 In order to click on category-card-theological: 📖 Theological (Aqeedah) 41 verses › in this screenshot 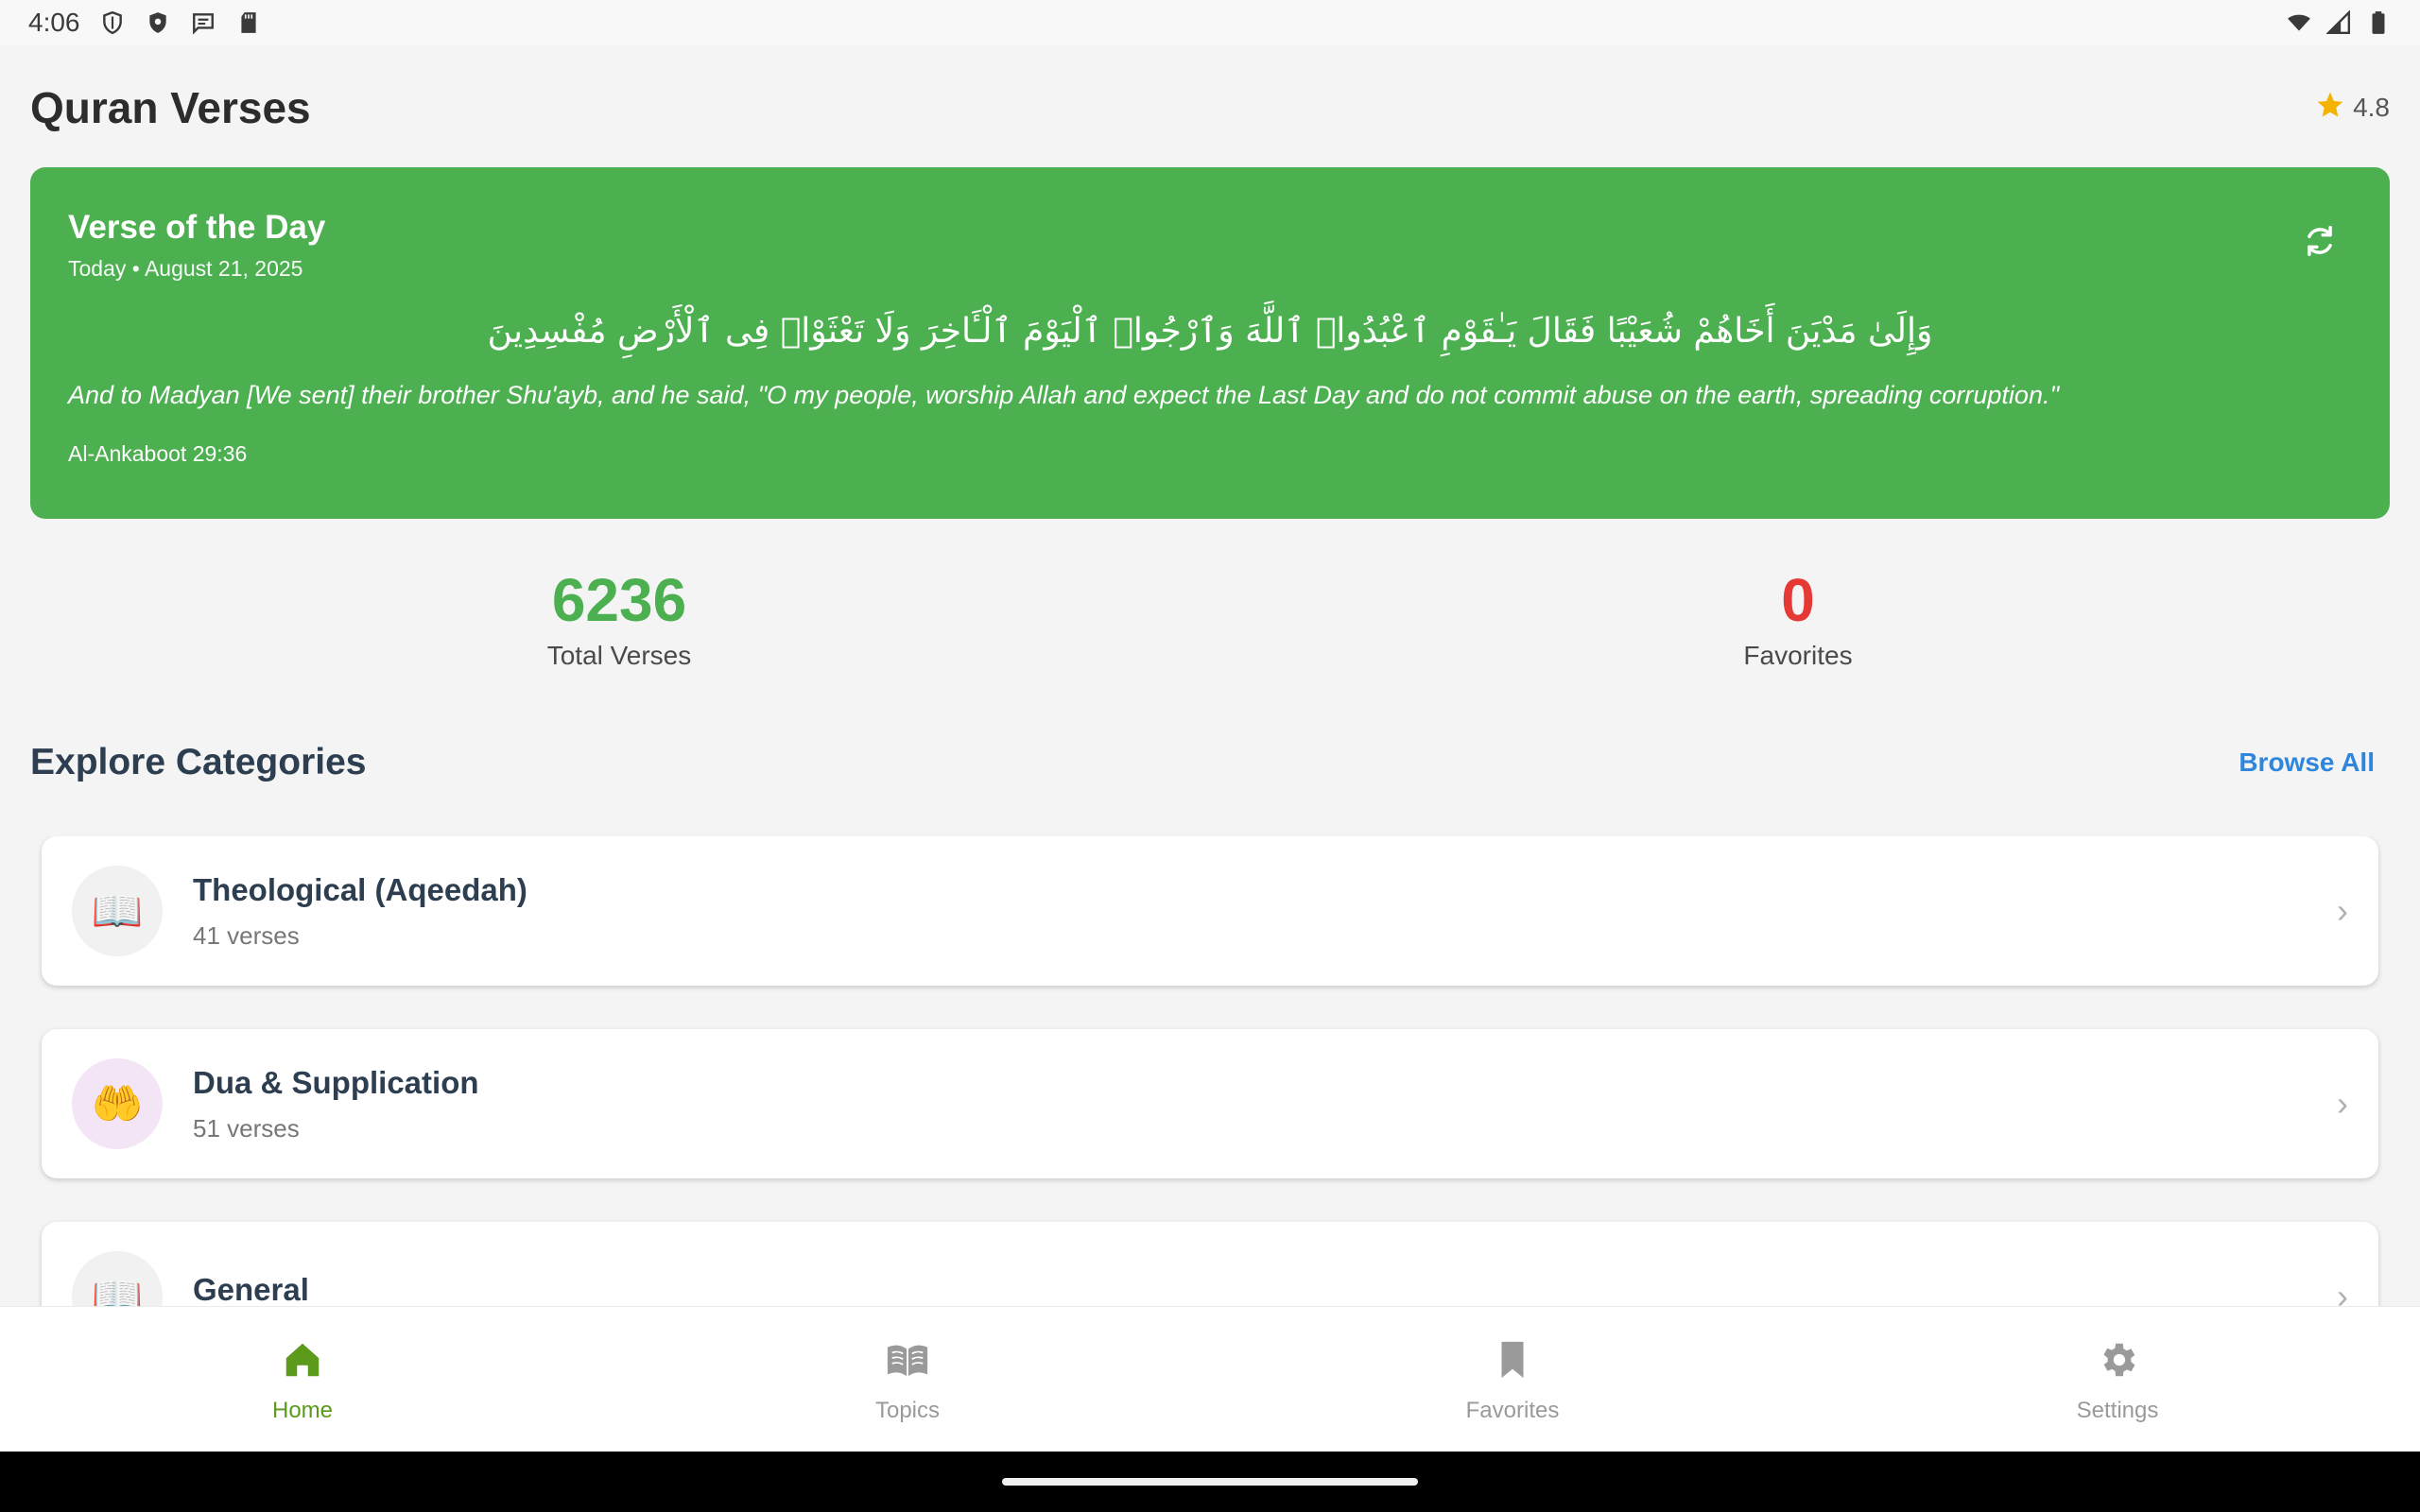, I will do `click(1210, 911)`.